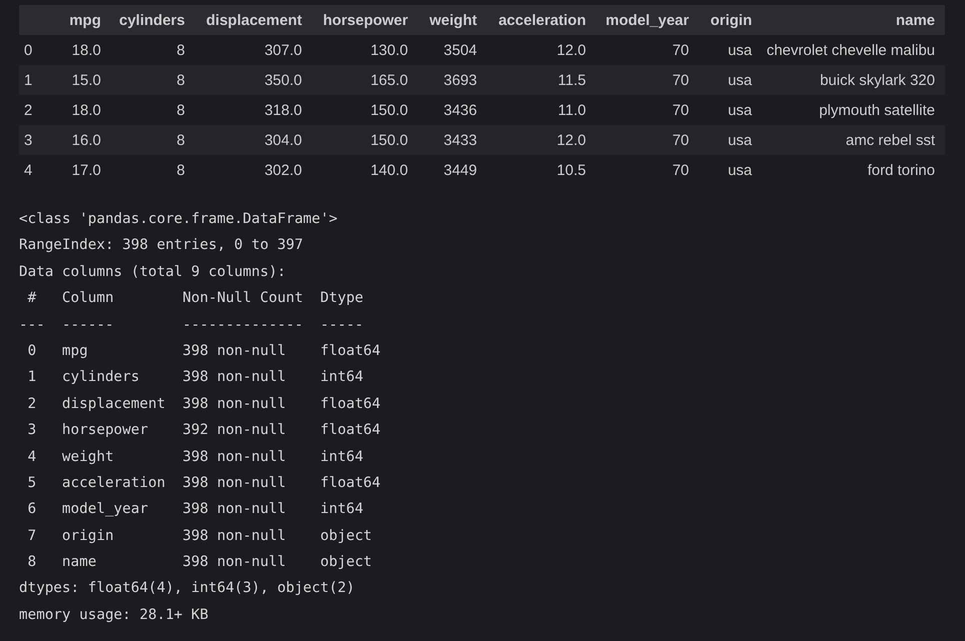  Describe the element at coordinates (39, 110) in the screenshot. I see `row-index: 2` at that location.